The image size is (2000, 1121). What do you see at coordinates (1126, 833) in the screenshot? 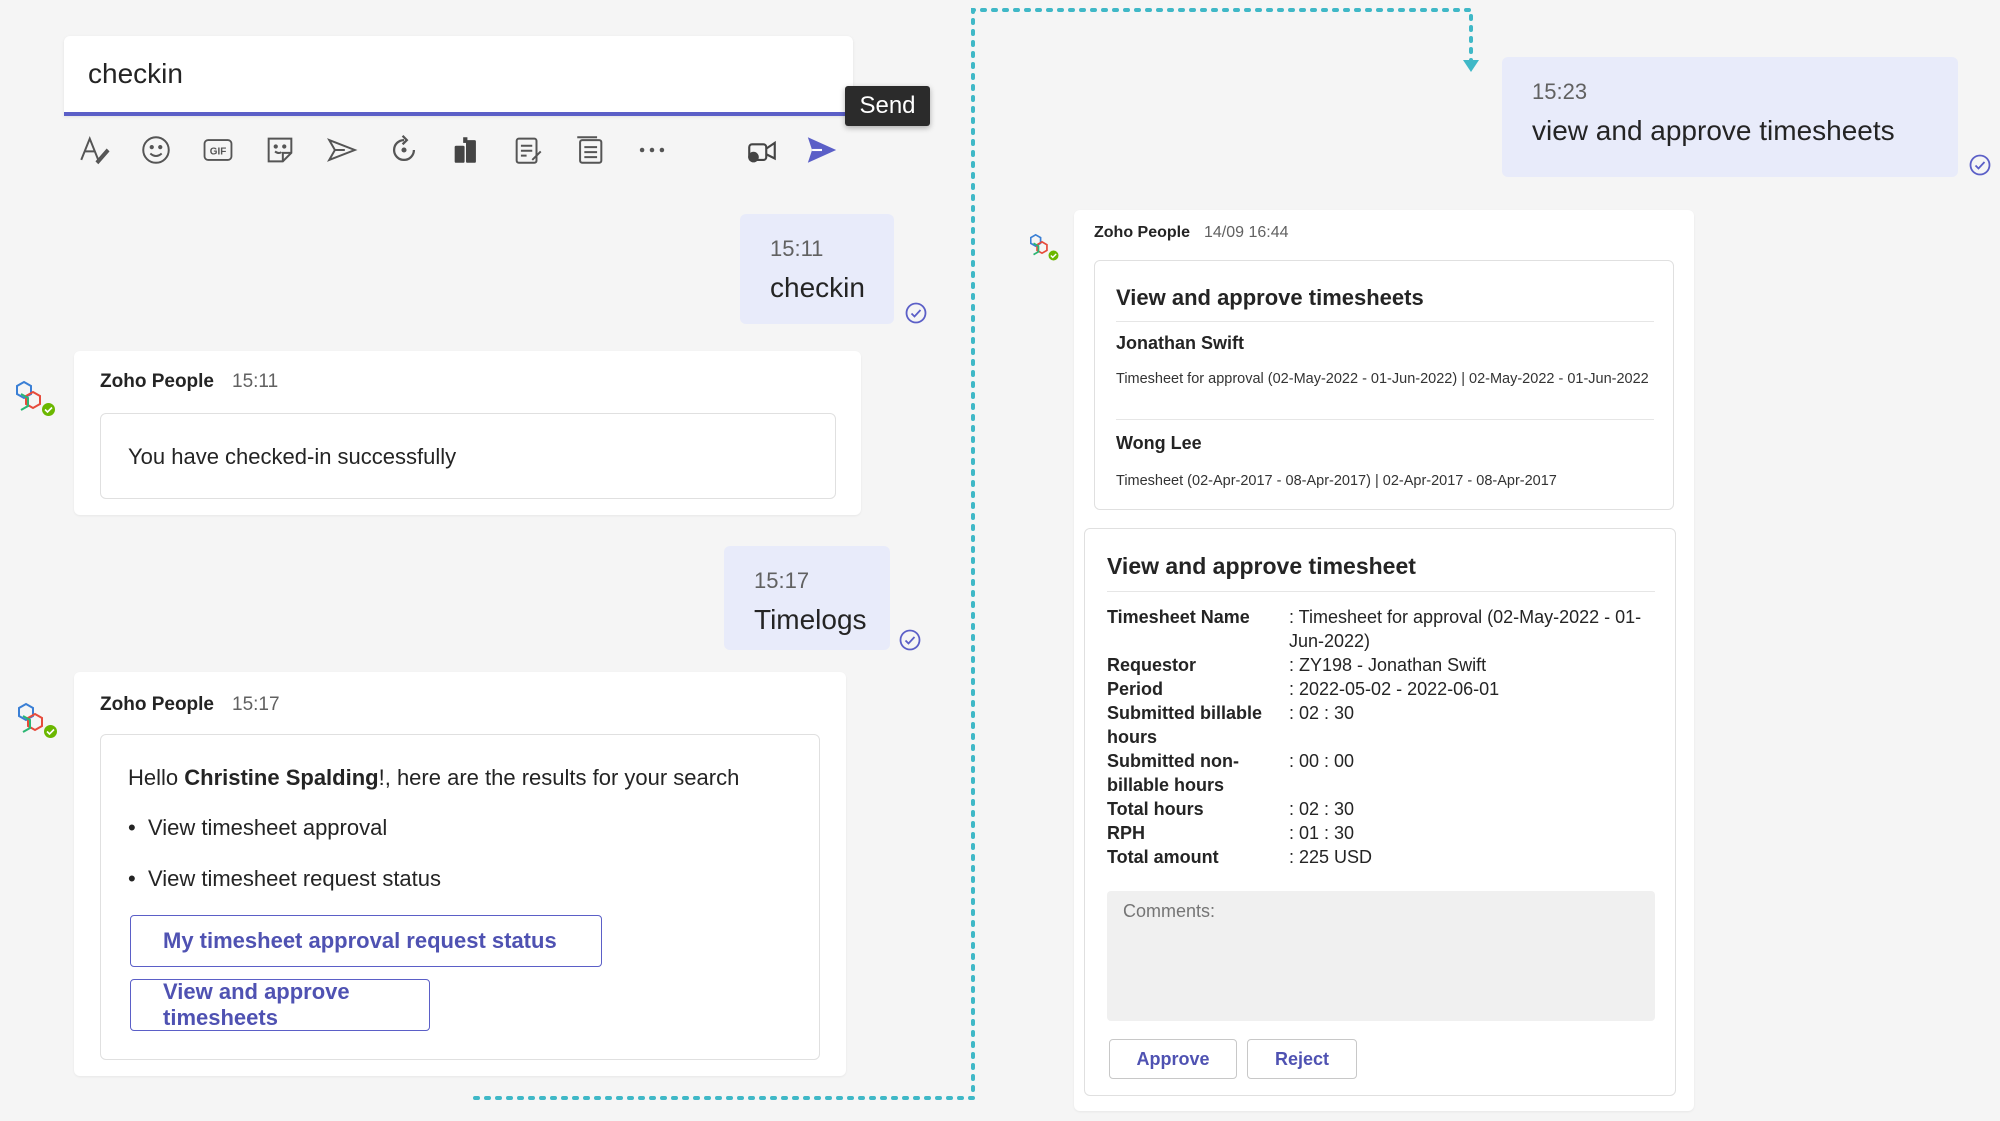
I see `field-label: RPH` at bounding box center [1126, 833].